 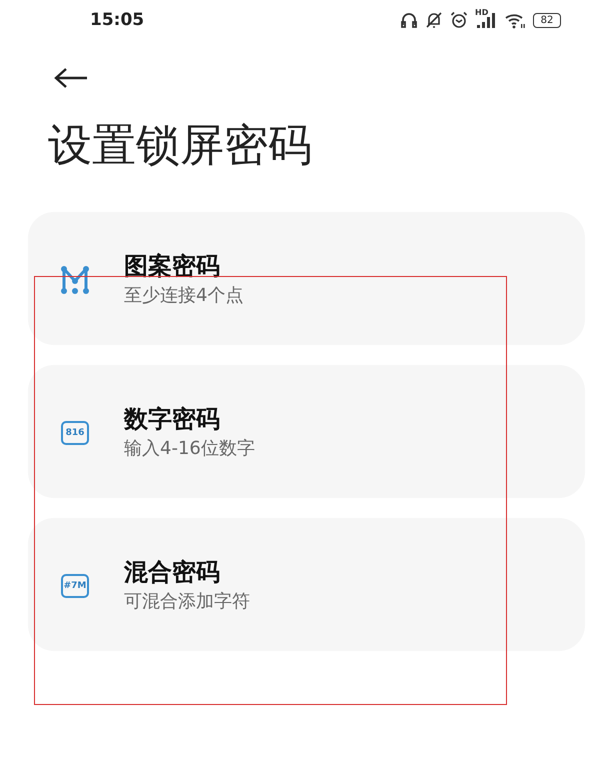 I want to click on signal-icon, so click(x=486, y=20).